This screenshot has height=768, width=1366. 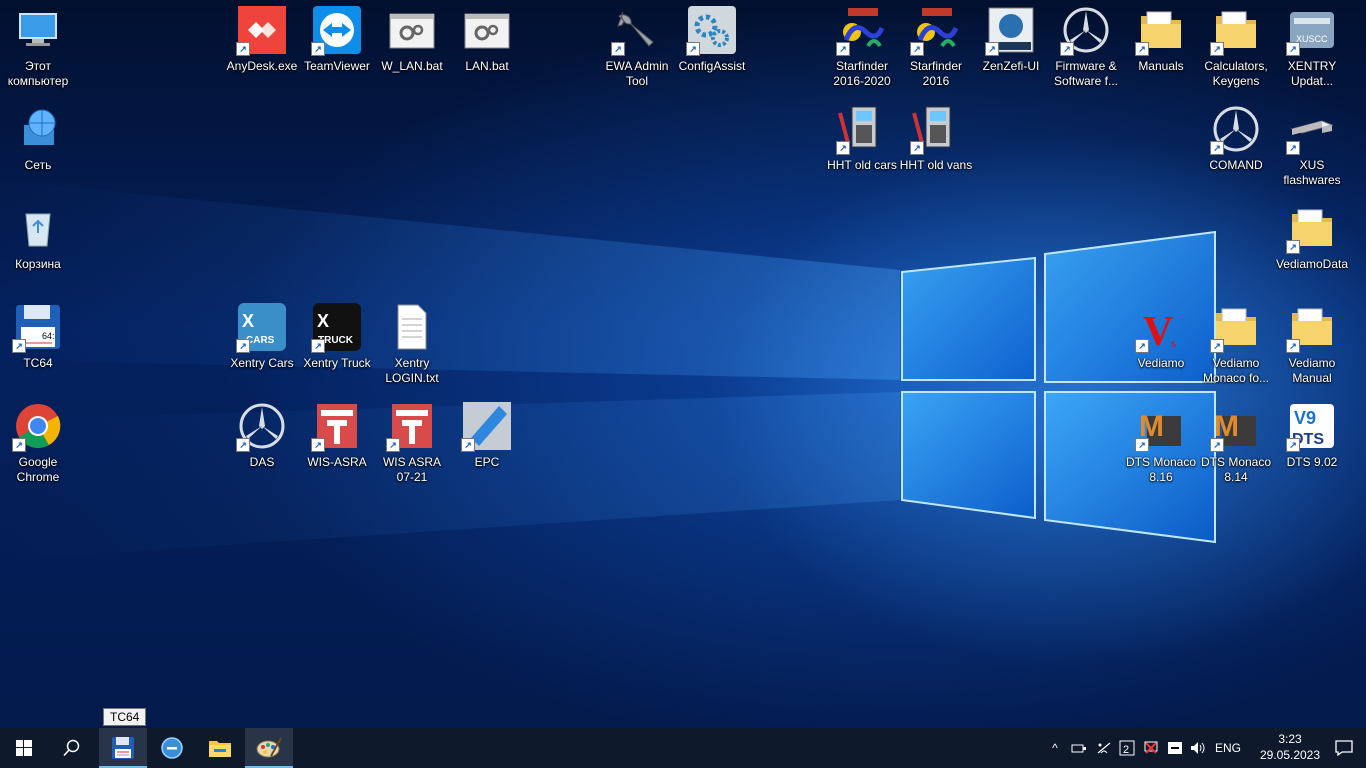 What do you see at coordinates (412, 327) in the screenshot?
I see `text-file-icon` at bounding box center [412, 327].